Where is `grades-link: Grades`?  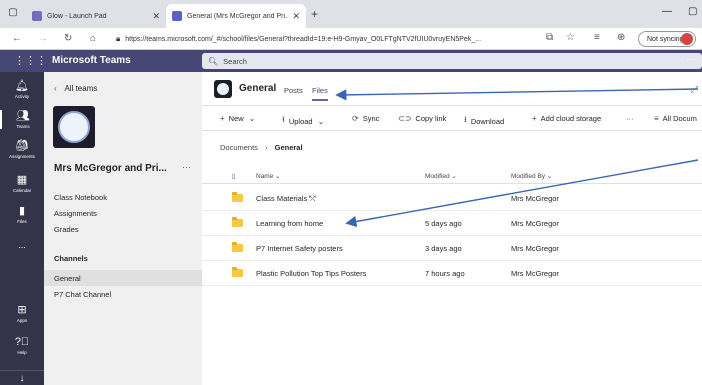 grades-link: Grades is located at coordinates (66, 229).